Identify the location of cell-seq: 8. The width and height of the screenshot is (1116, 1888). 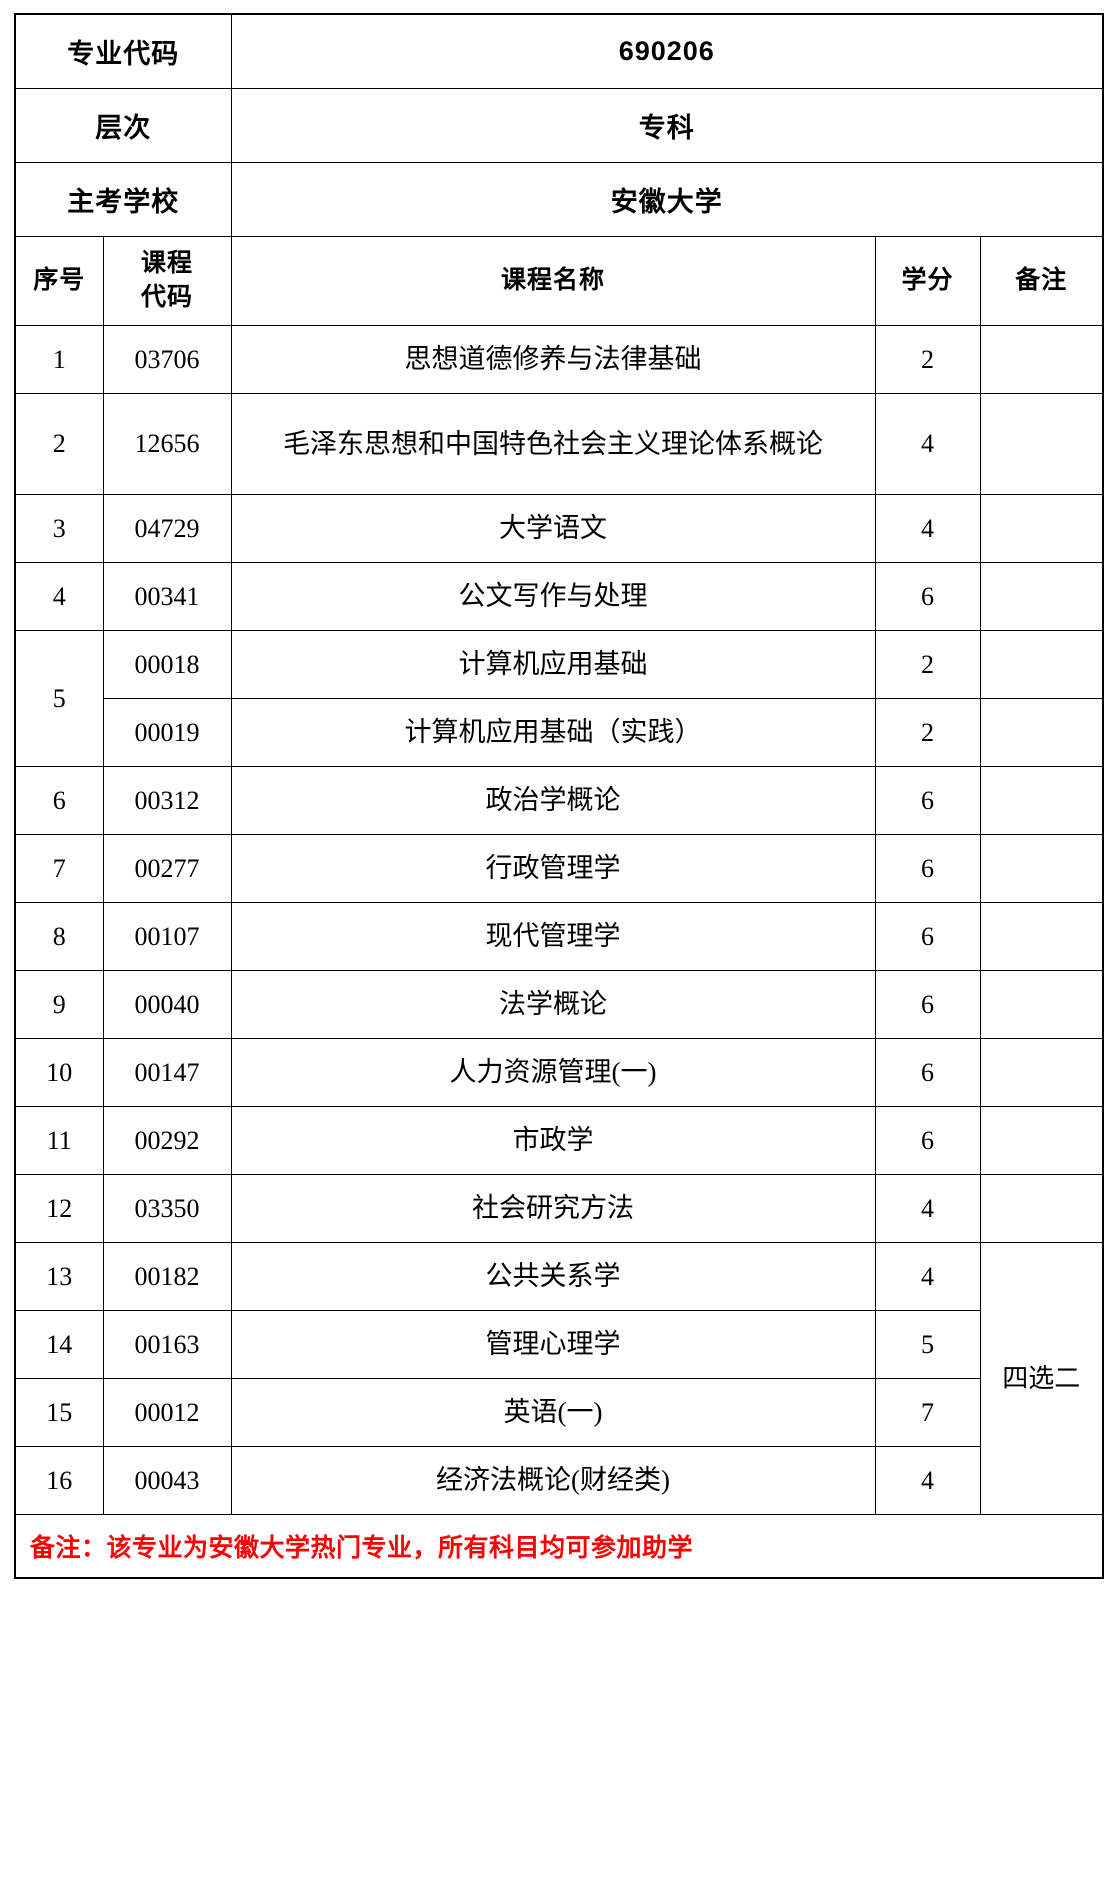
(59, 936).